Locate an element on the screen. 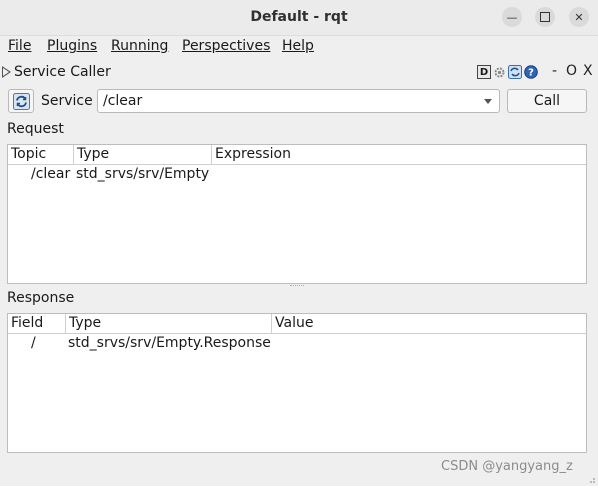  call-button: Call is located at coordinates (547, 101).